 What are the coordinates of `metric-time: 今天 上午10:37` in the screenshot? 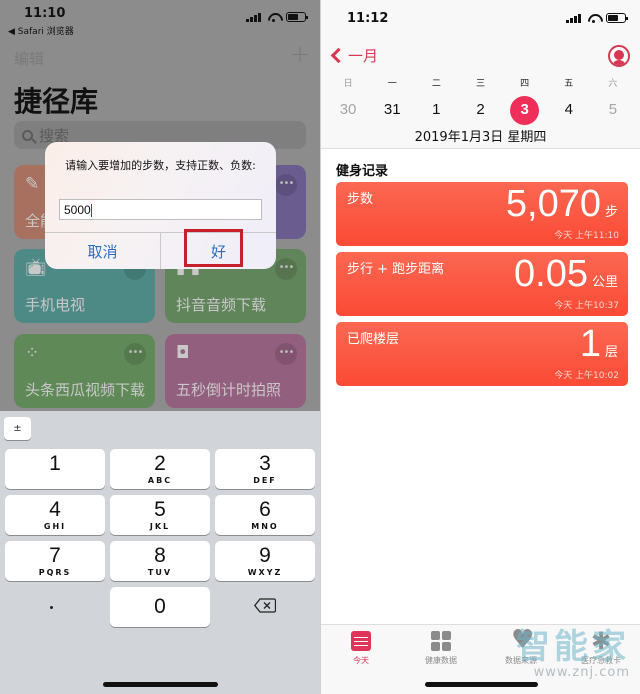 It's located at (586, 306).